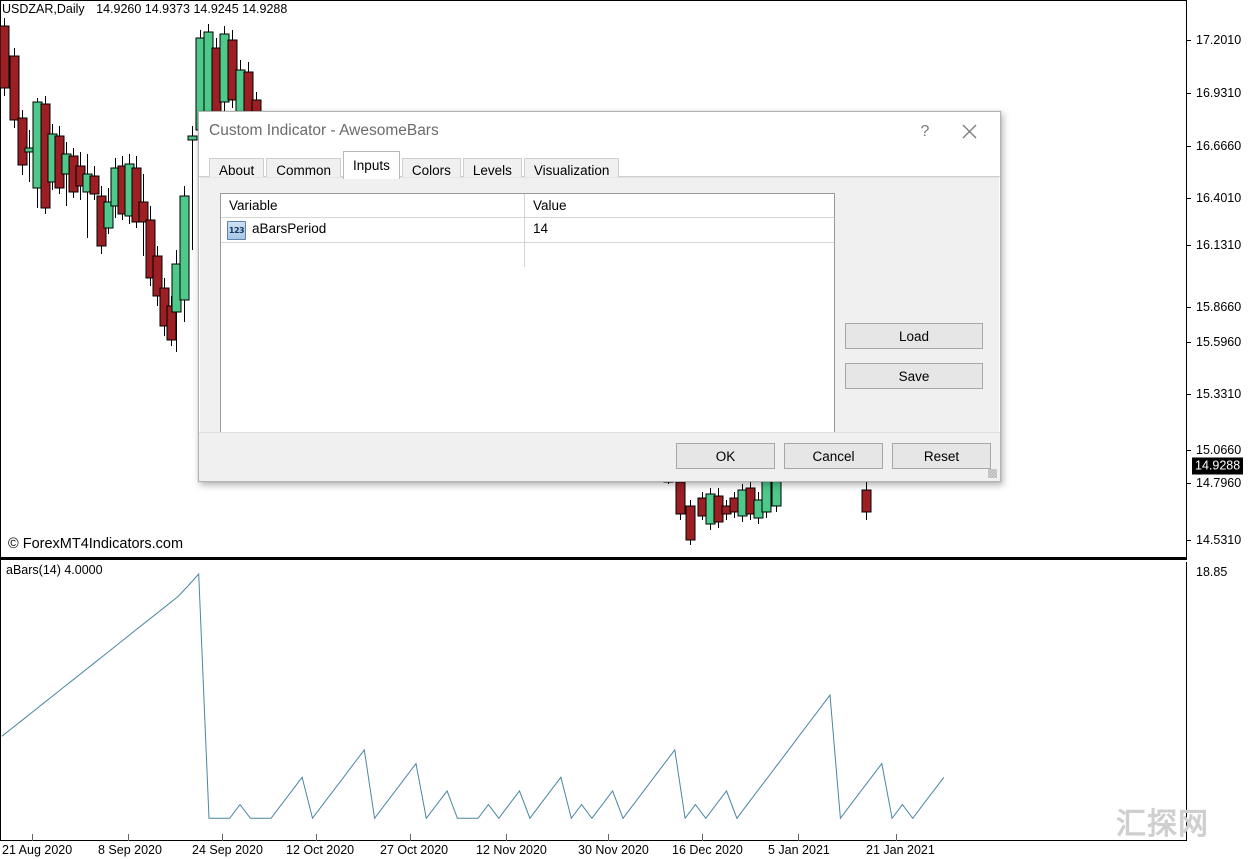 Image resolution: width=1251 pixels, height=859 pixels. I want to click on dialog-footer: OK Cancel Reset, so click(599, 456).